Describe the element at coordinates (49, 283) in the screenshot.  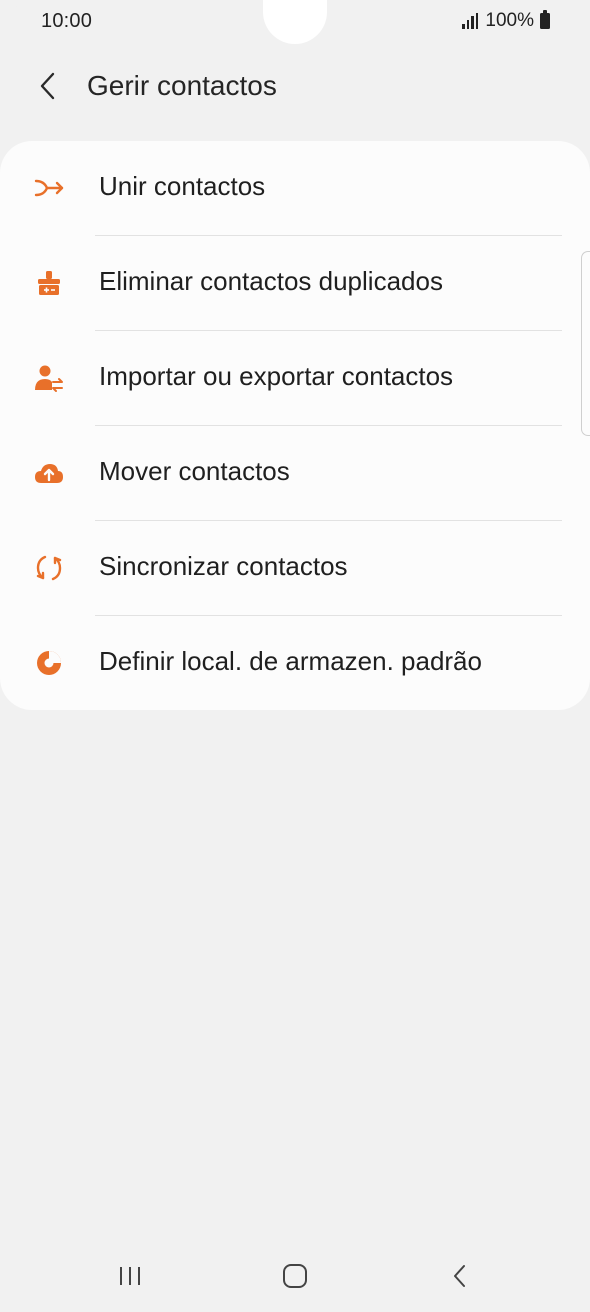
I see `broom-icon` at that location.